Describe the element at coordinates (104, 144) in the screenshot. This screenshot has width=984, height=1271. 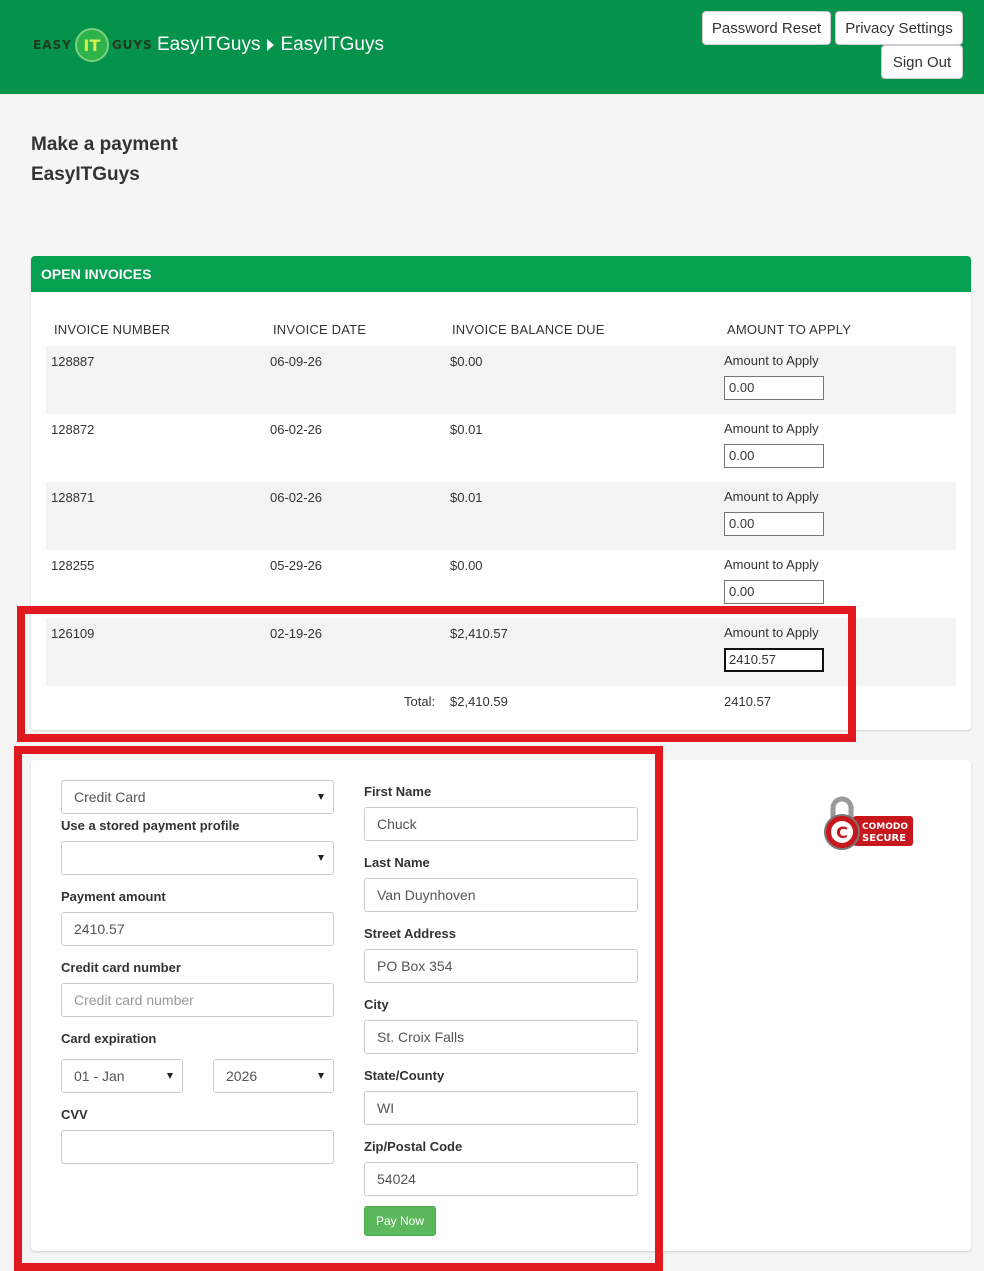
I see `page-title: Make a payment` at that location.